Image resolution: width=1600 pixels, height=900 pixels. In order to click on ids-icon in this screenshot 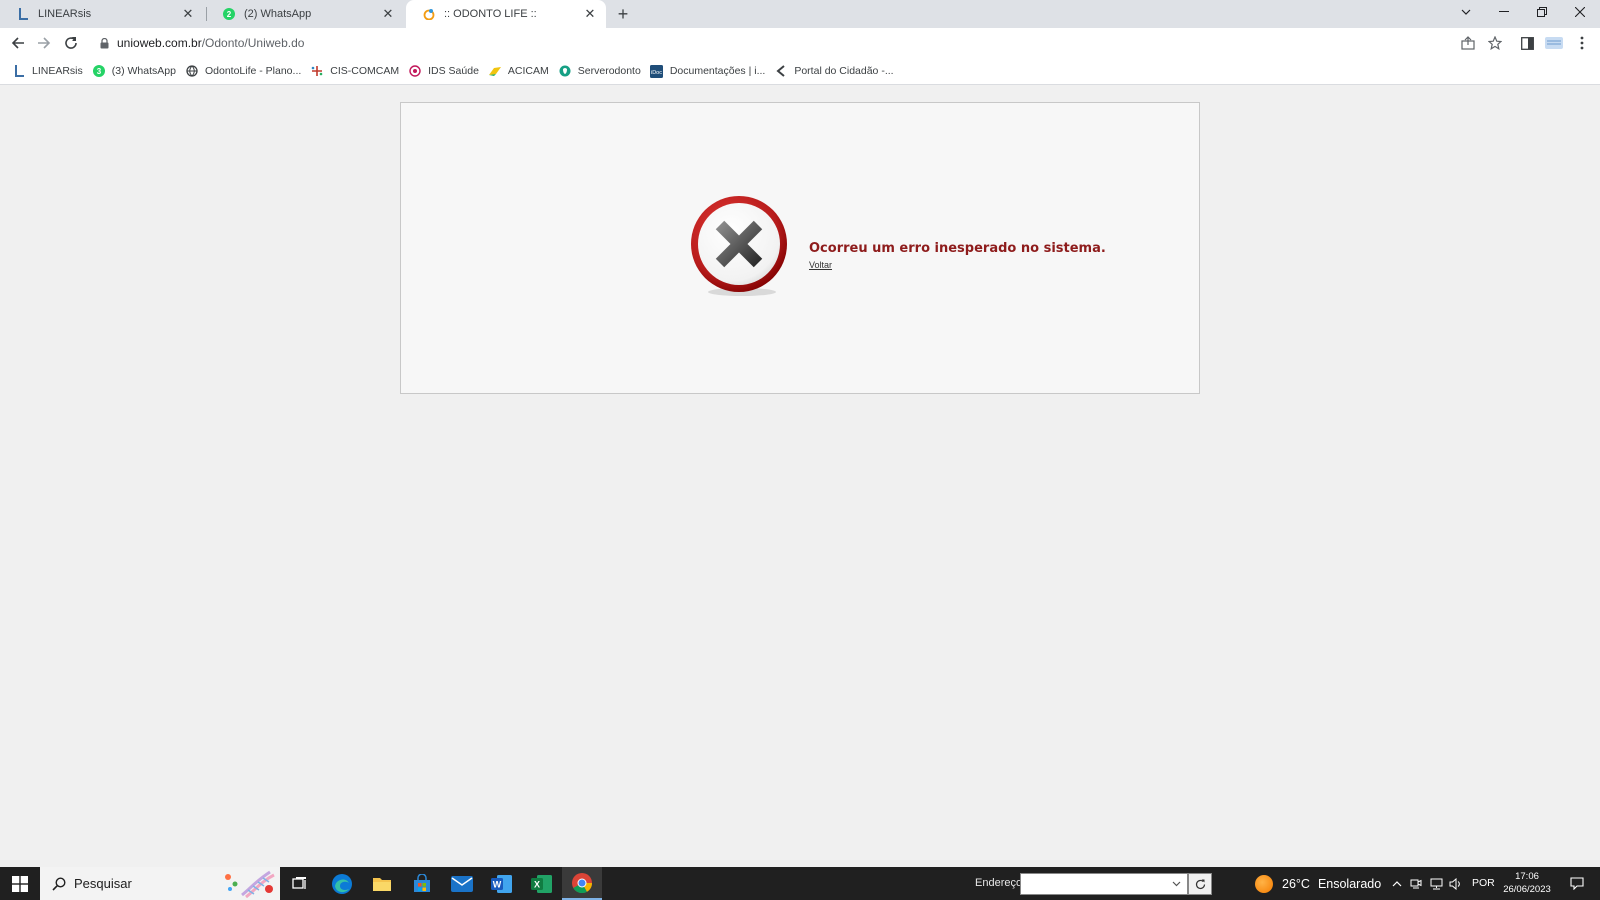, I will do `click(415, 71)`.